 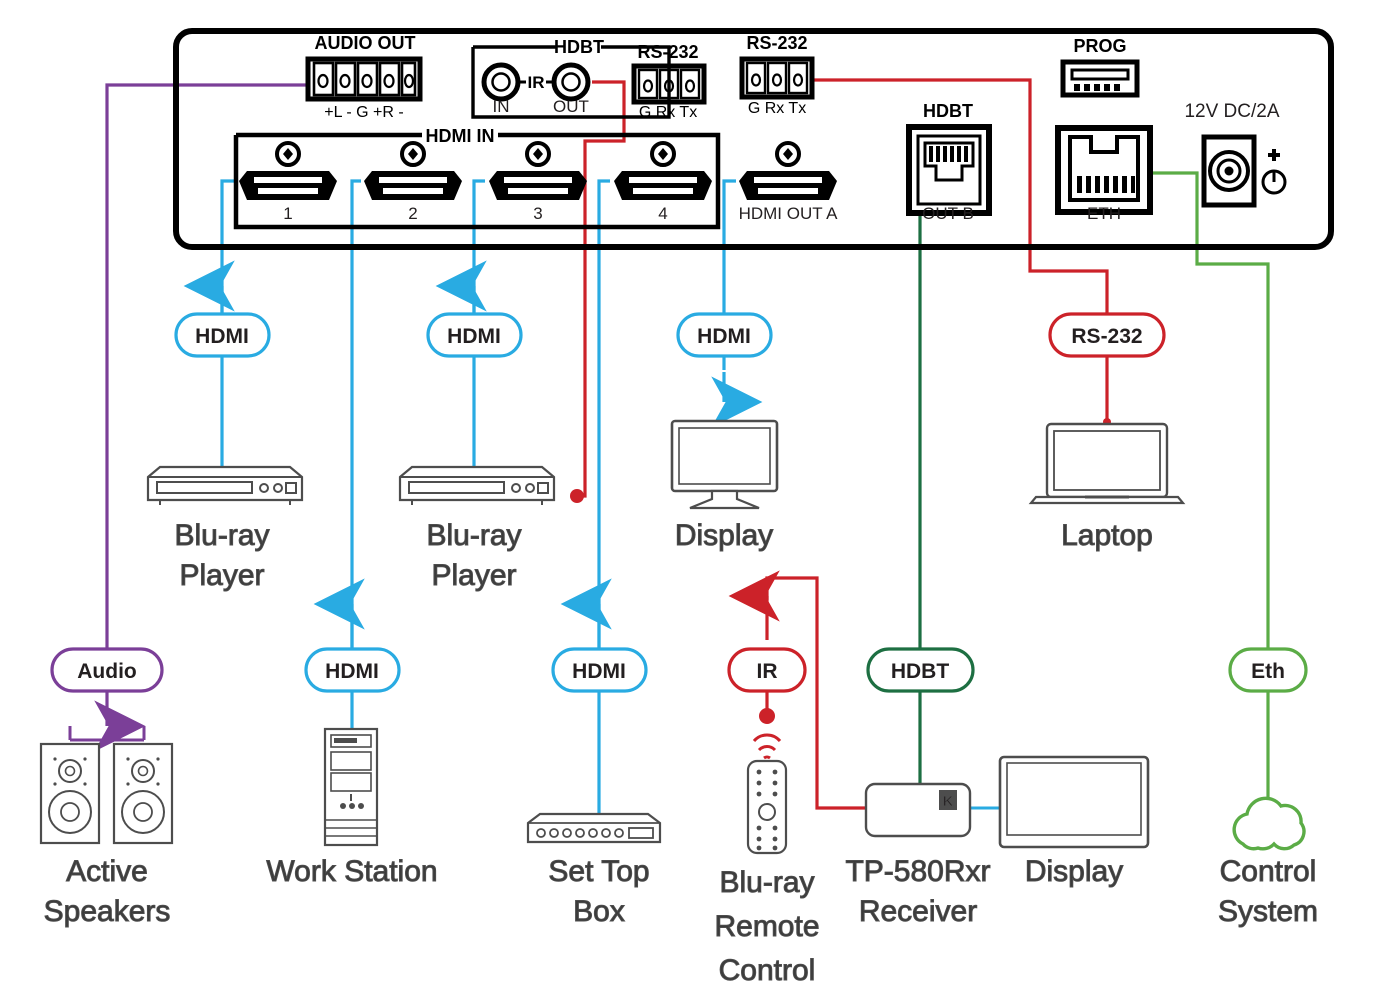 I want to click on badge-eth: Eth, so click(x=1268, y=670).